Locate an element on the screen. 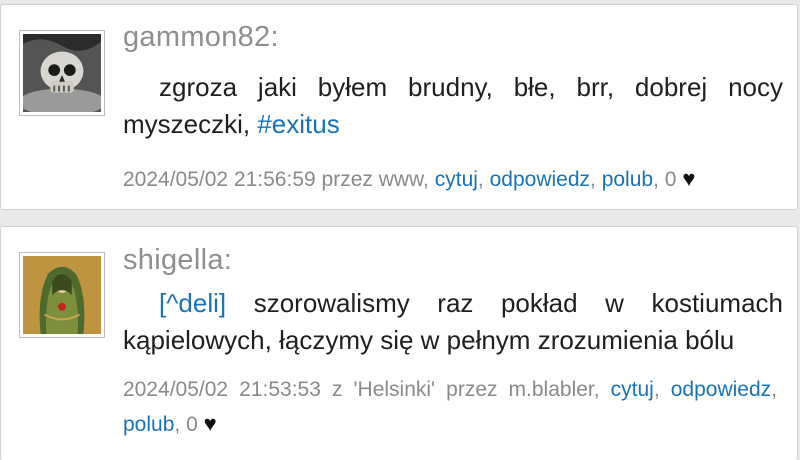  timestamp: 2024/05/02 21:56:59 is located at coordinates (219, 179).